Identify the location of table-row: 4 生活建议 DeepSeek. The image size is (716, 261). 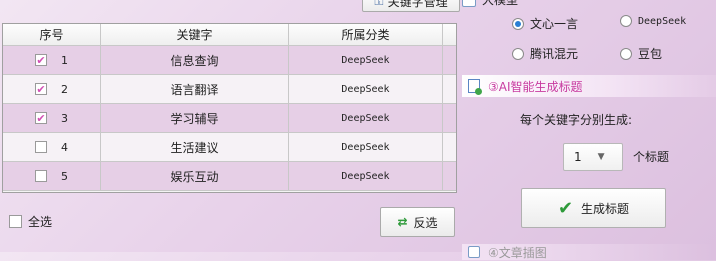
(229, 147).